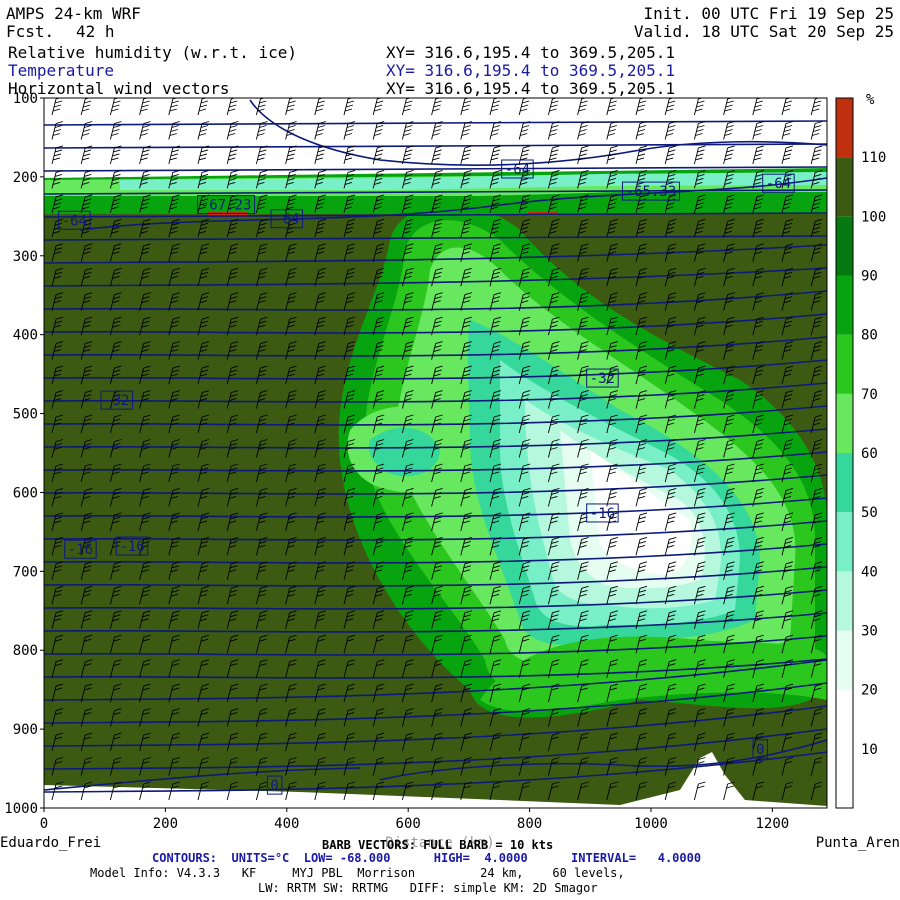  Describe the element at coordinates (25, 730) in the screenshot. I see `y-tick-label: 900` at that location.